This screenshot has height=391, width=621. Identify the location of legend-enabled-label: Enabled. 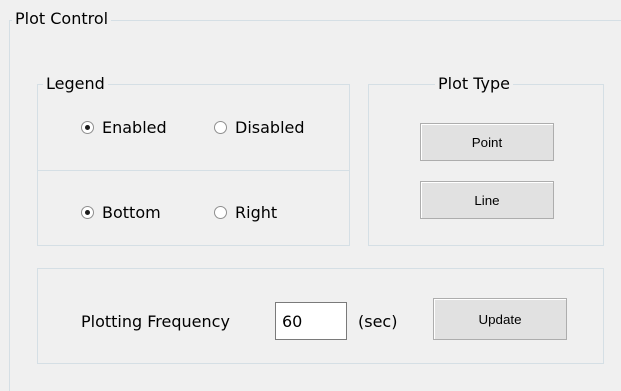
(134, 127).